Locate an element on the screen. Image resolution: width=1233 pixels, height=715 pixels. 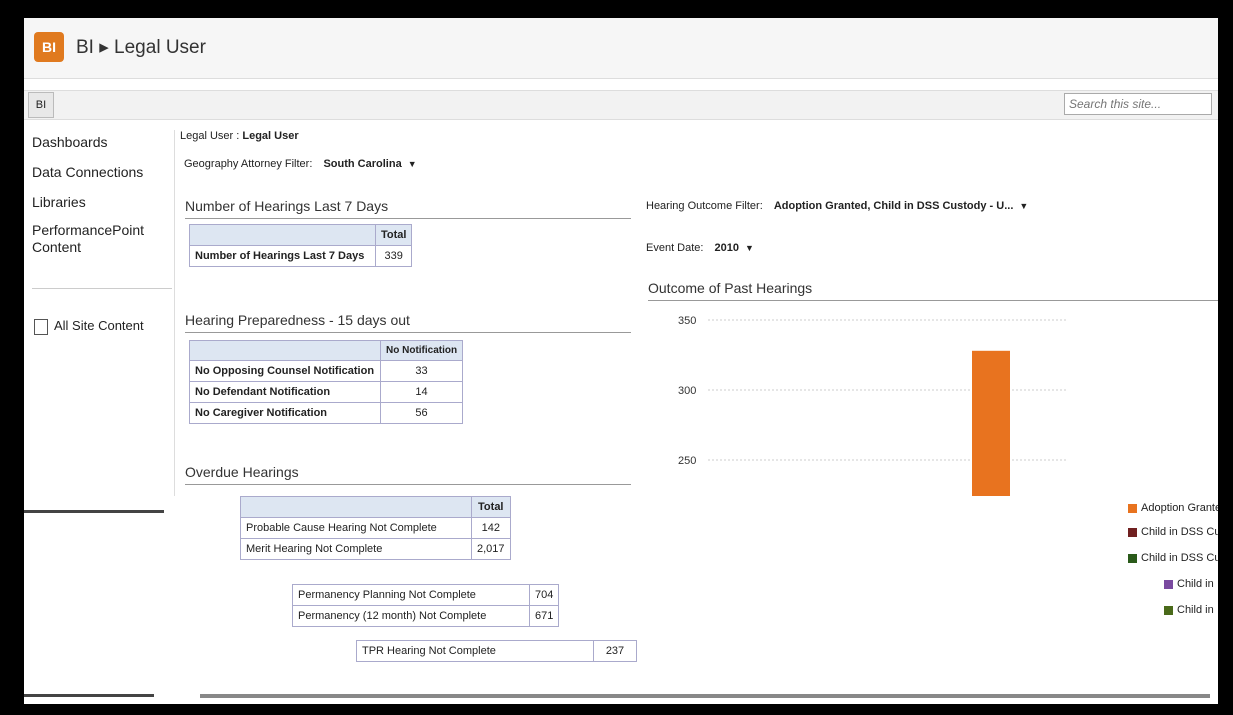
y-tick-label: 250 is located at coordinates (687, 461).